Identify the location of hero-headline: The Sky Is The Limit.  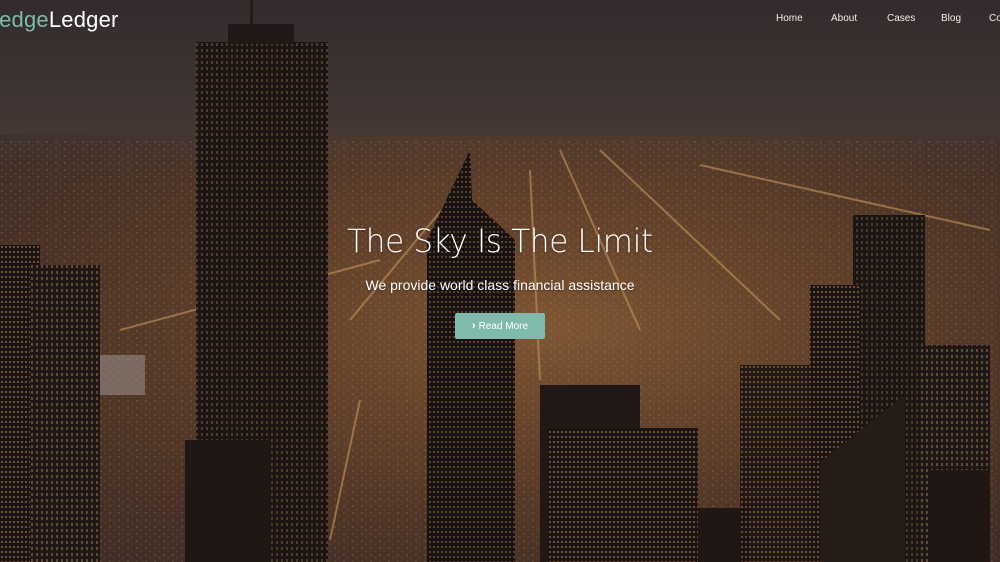
(500, 242).